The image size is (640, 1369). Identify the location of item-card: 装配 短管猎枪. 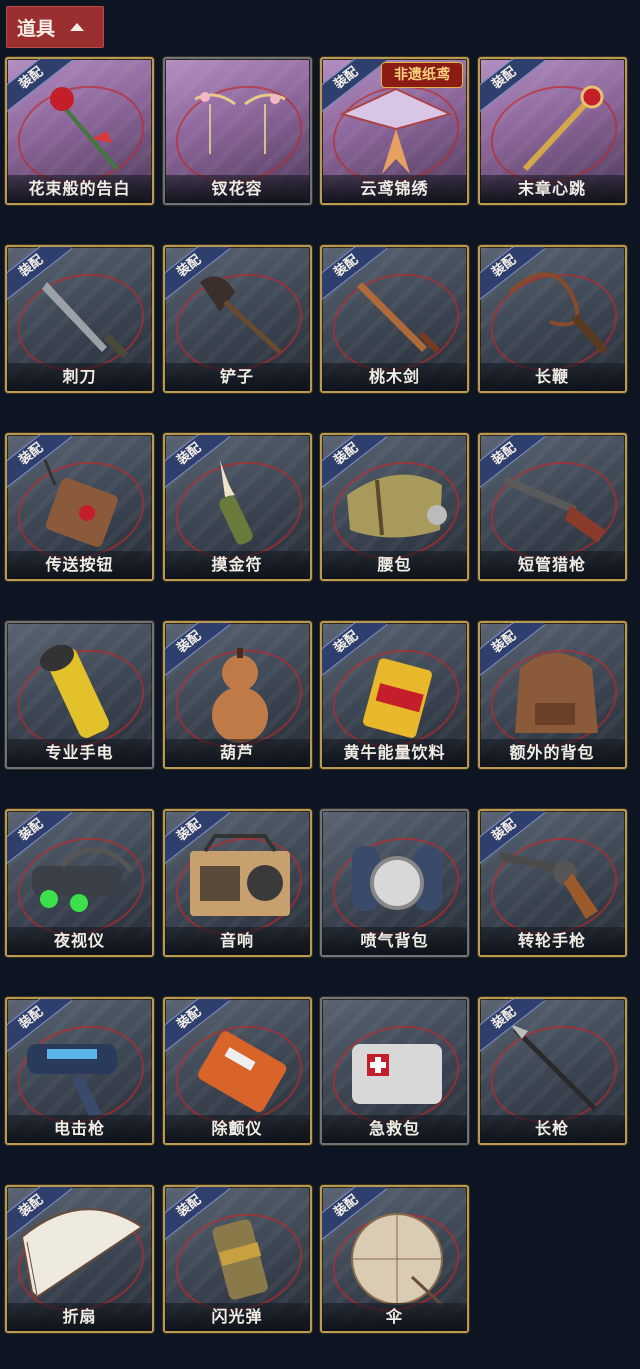
(552, 507).